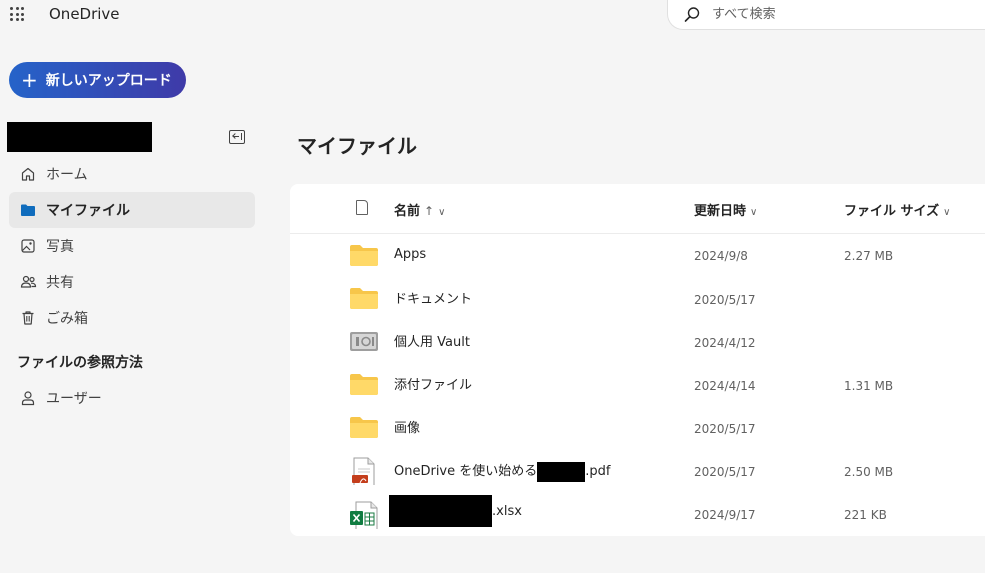 The width and height of the screenshot is (985, 573). What do you see at coordinates (132, 282) in the screenshot?
I see `sidebar-item-shared: 共有` at bounding box center [132, 282].